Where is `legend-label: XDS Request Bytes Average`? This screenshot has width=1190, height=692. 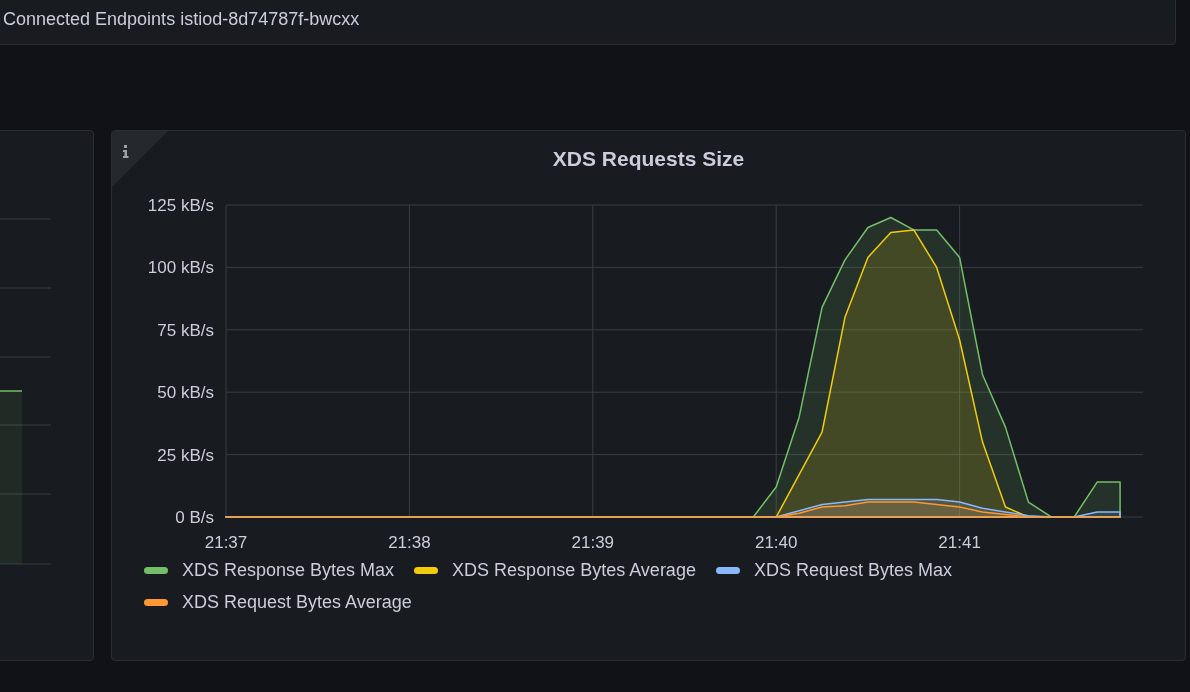 legend-label: XDS Request Bytes Average is located at coordinates (297, 602).